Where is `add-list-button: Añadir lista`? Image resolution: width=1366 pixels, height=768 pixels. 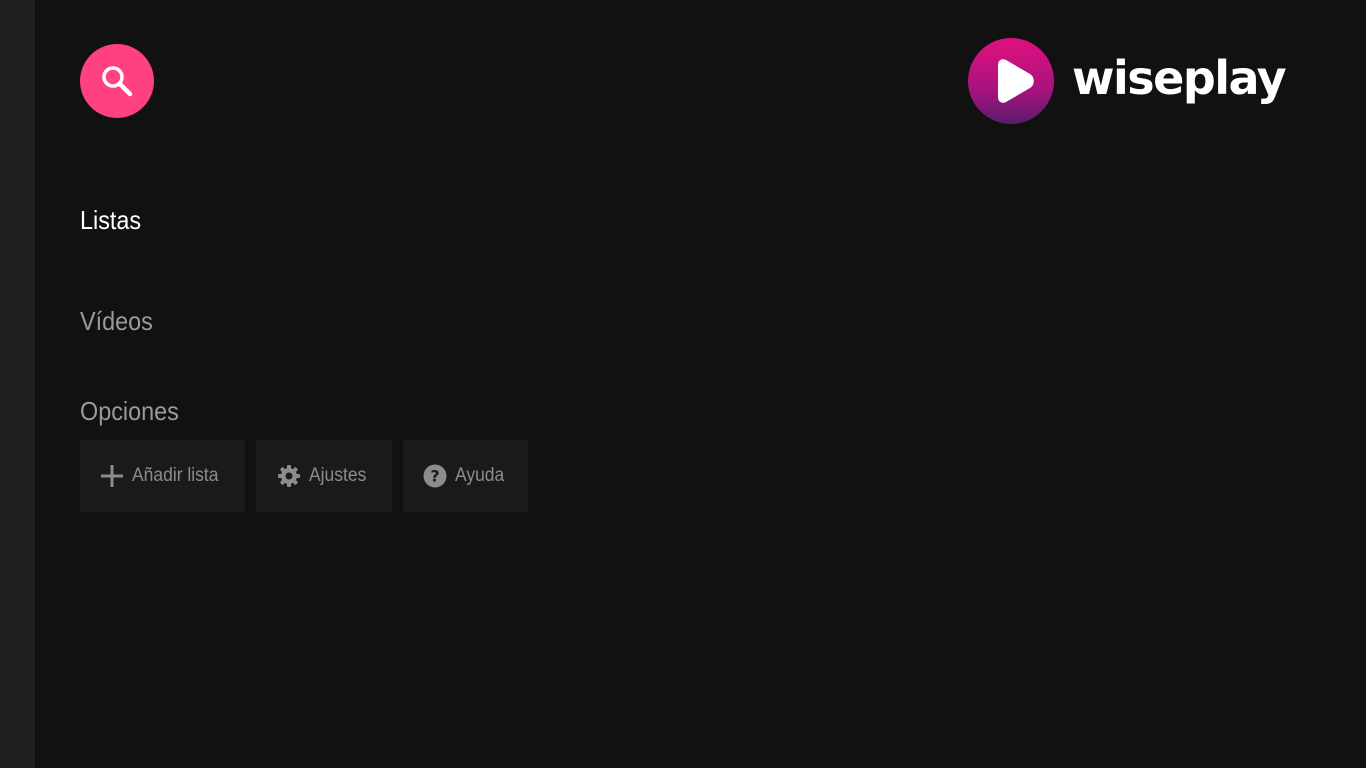
add-list-button: Añadir lista is located at coordinates (162, 476).